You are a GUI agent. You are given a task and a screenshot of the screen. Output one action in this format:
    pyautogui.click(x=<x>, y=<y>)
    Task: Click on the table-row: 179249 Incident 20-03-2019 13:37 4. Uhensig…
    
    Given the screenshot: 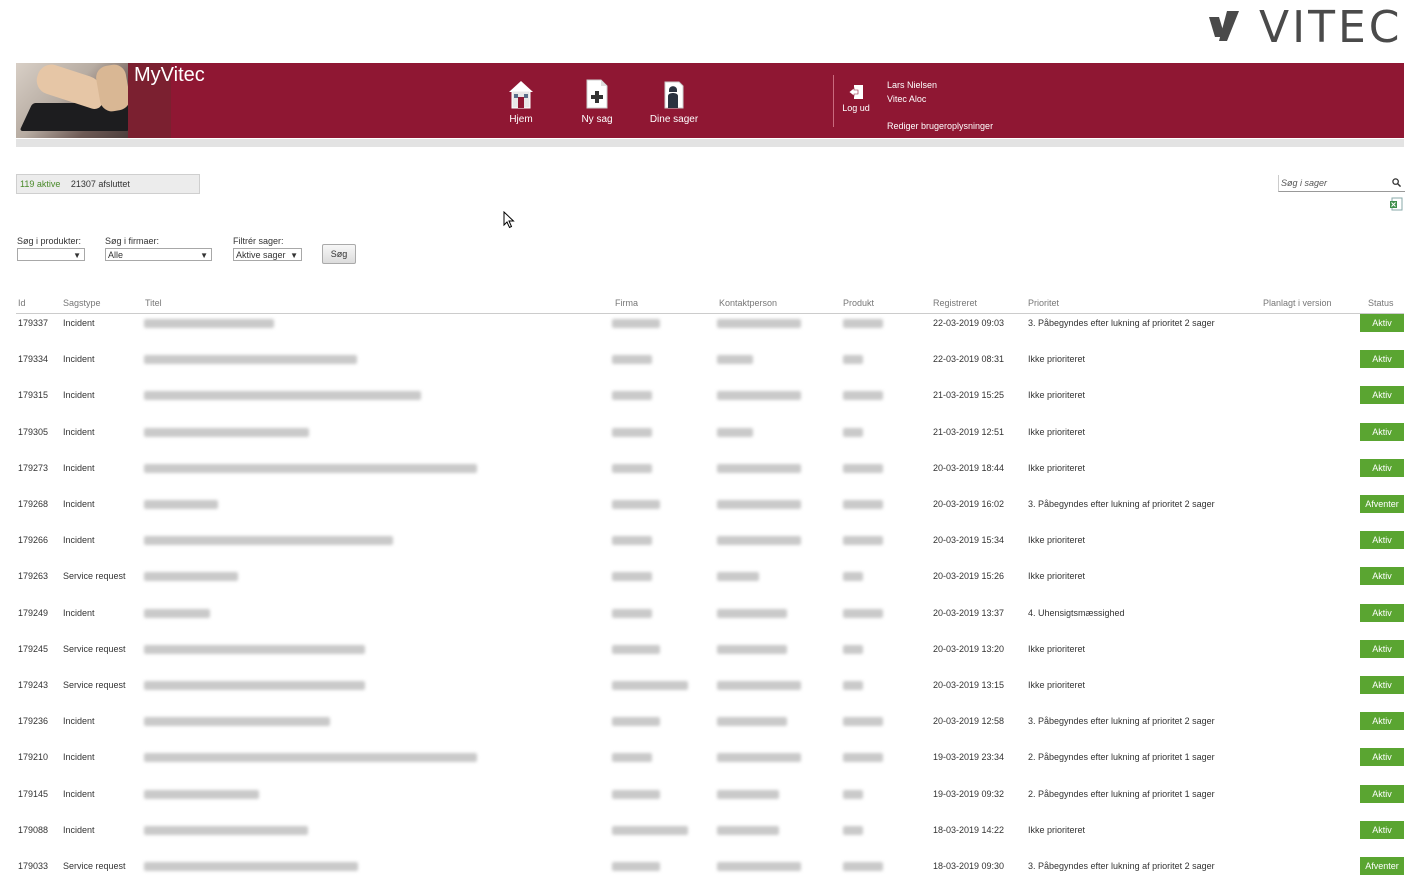 What is the action you would take?
    pyautogui.click(x=710, y=613)
    